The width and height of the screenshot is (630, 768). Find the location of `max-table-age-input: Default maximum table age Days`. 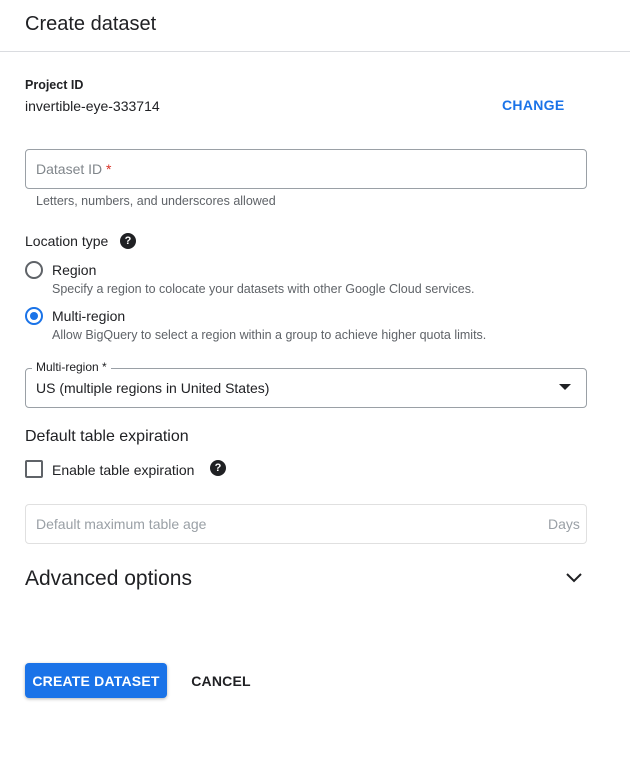

max-table-age-input: Default maximum table age Days is located at coordinates (306, 524).